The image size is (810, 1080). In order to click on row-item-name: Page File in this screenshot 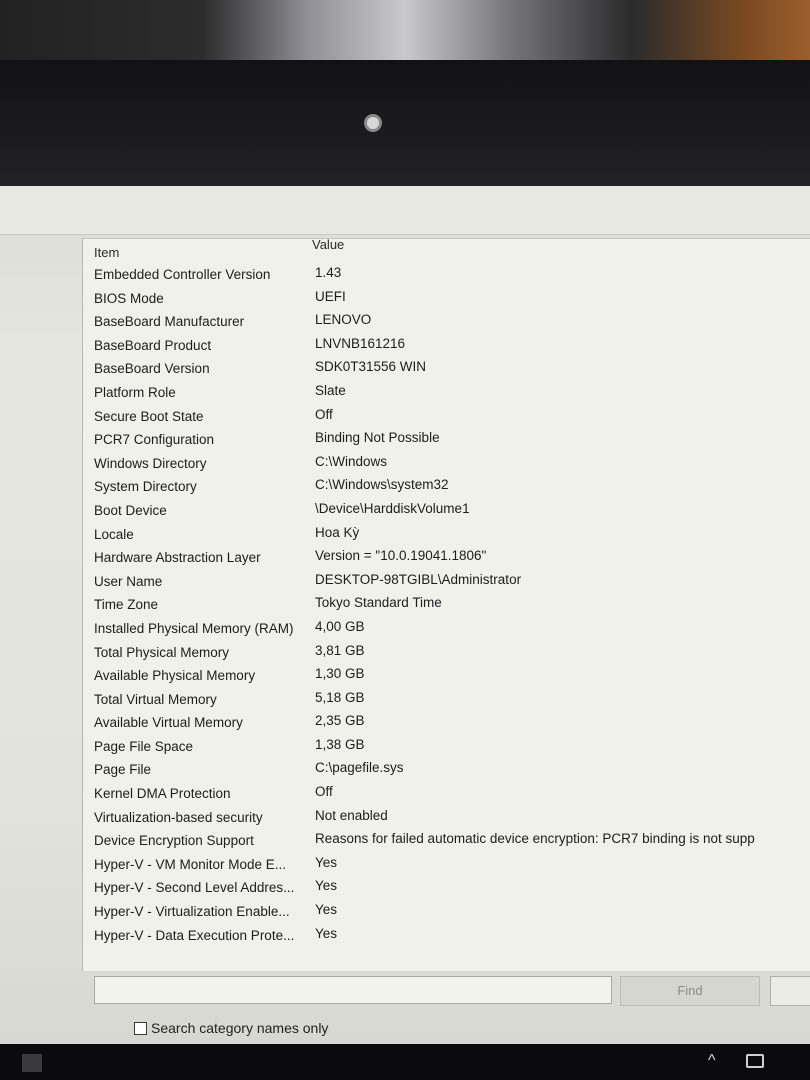, I will do `click(123, 770)`.